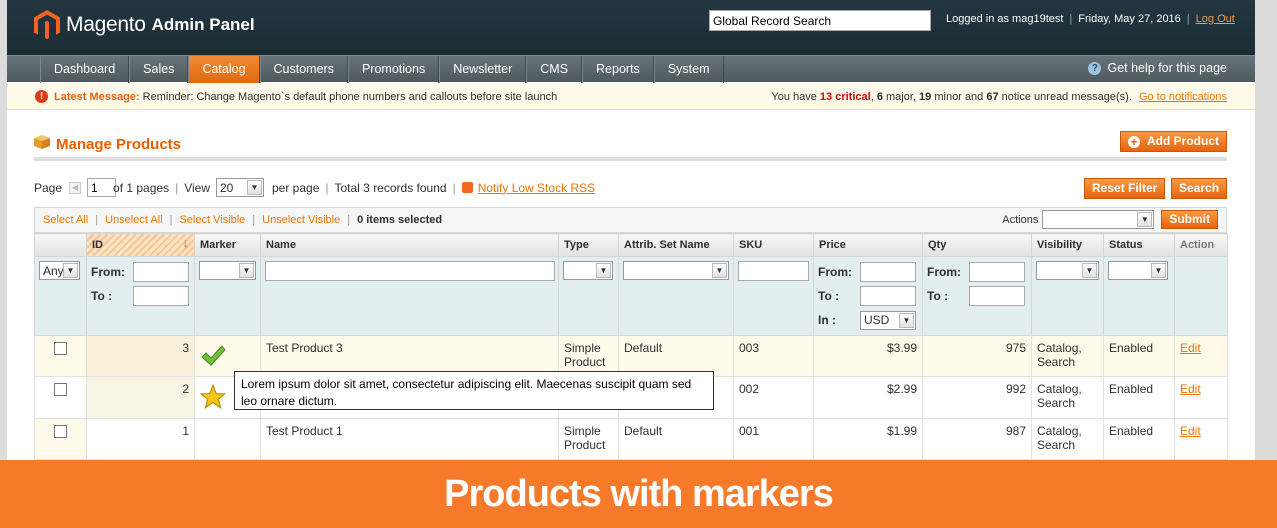 The width and height of the screenshot is (1277, 528). What do you see at coordinates (161, 272) in the screenshot?
I see `id-from-input` at bounding box center [161, 272].